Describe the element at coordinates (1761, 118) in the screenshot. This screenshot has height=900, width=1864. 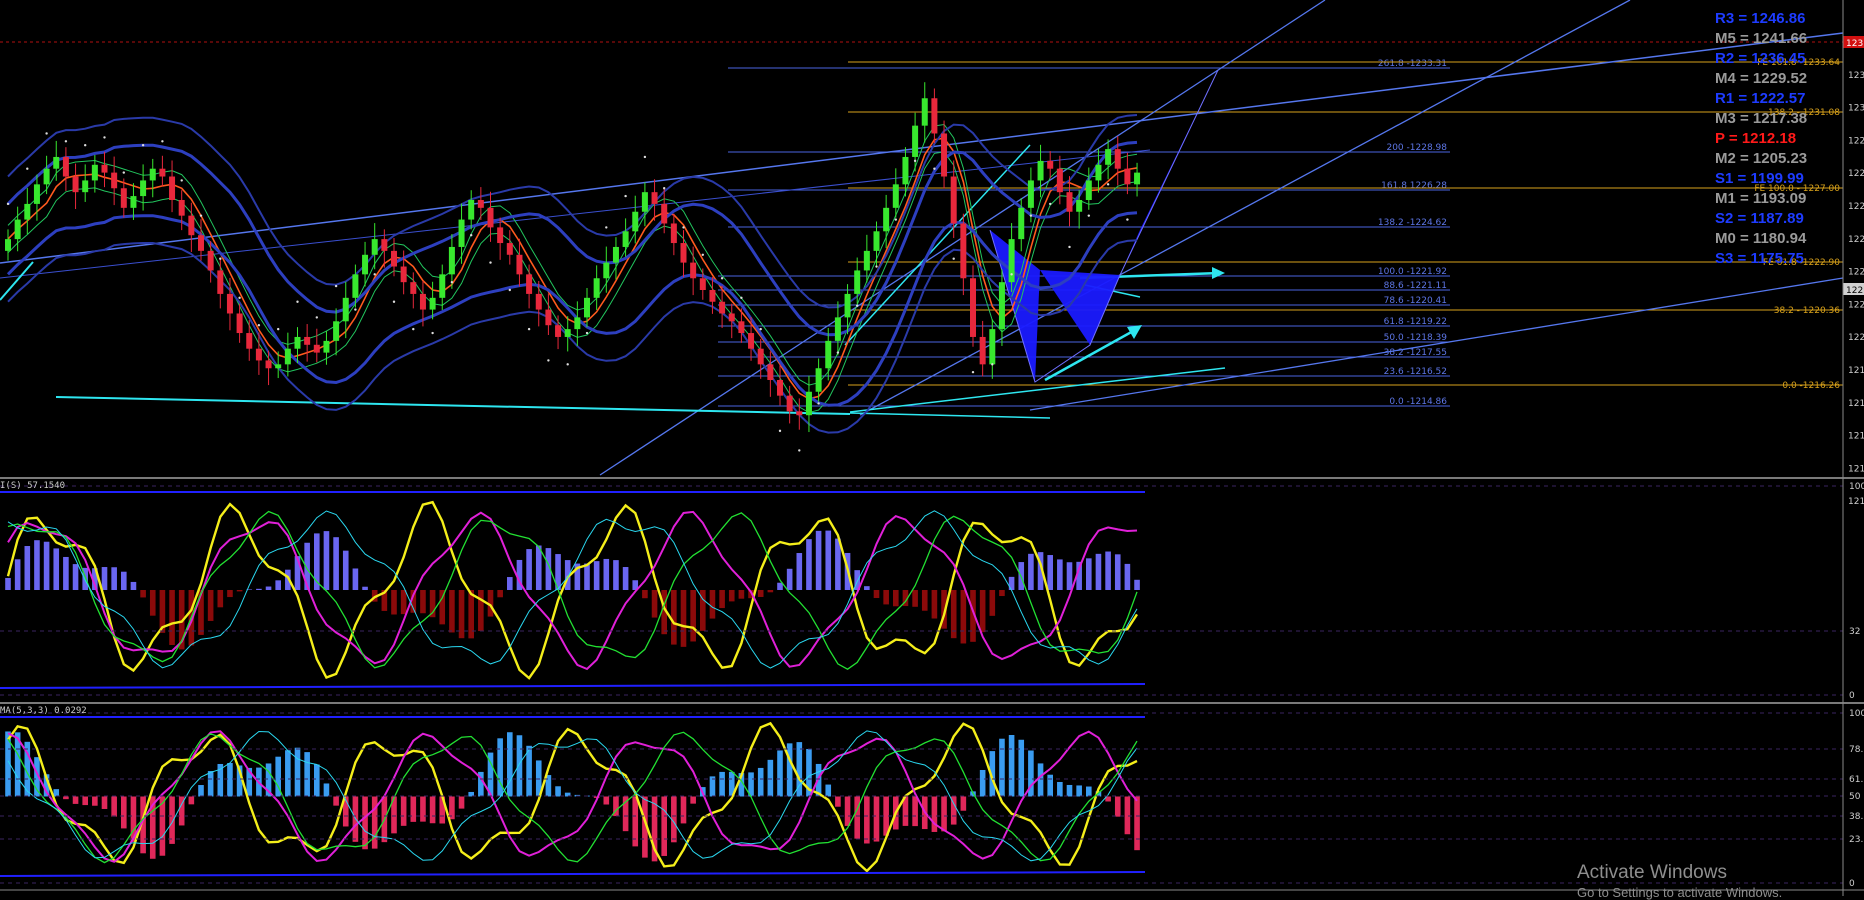
I see `pivot-level: M3 = 1217.38` at that location.